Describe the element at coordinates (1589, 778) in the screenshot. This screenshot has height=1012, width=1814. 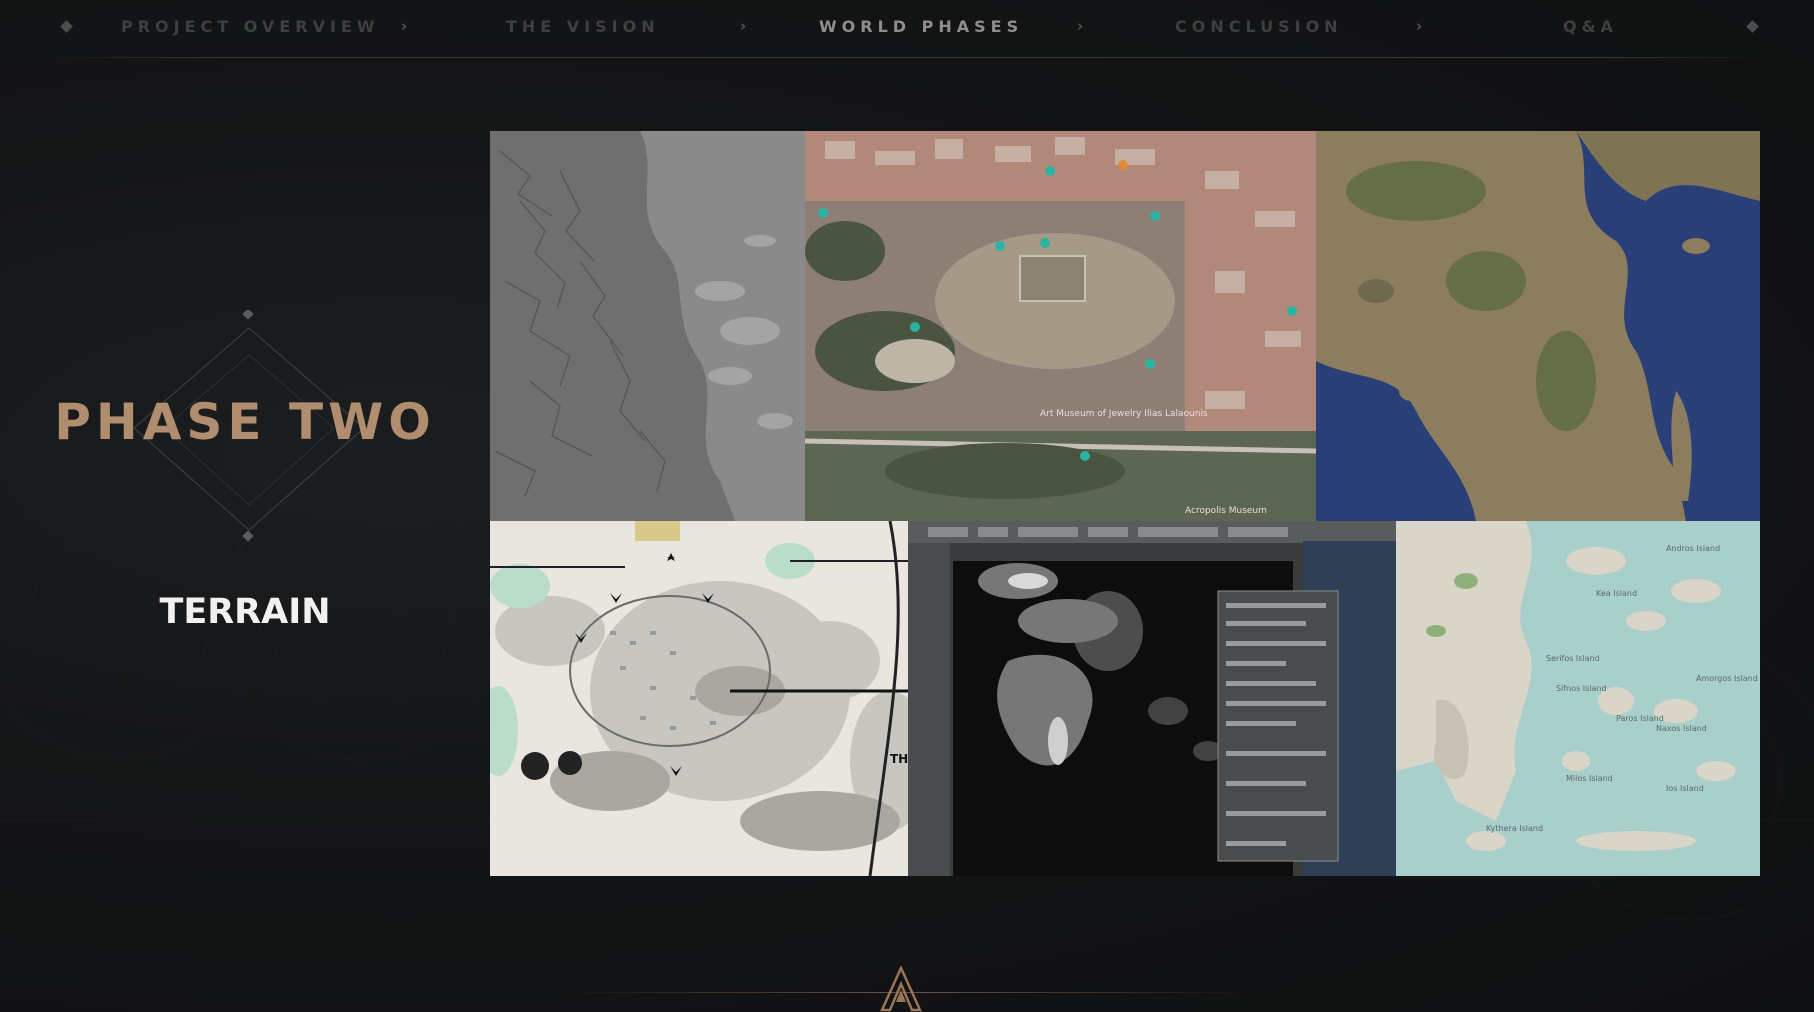
I see `island-label: Milos Island` at that location.